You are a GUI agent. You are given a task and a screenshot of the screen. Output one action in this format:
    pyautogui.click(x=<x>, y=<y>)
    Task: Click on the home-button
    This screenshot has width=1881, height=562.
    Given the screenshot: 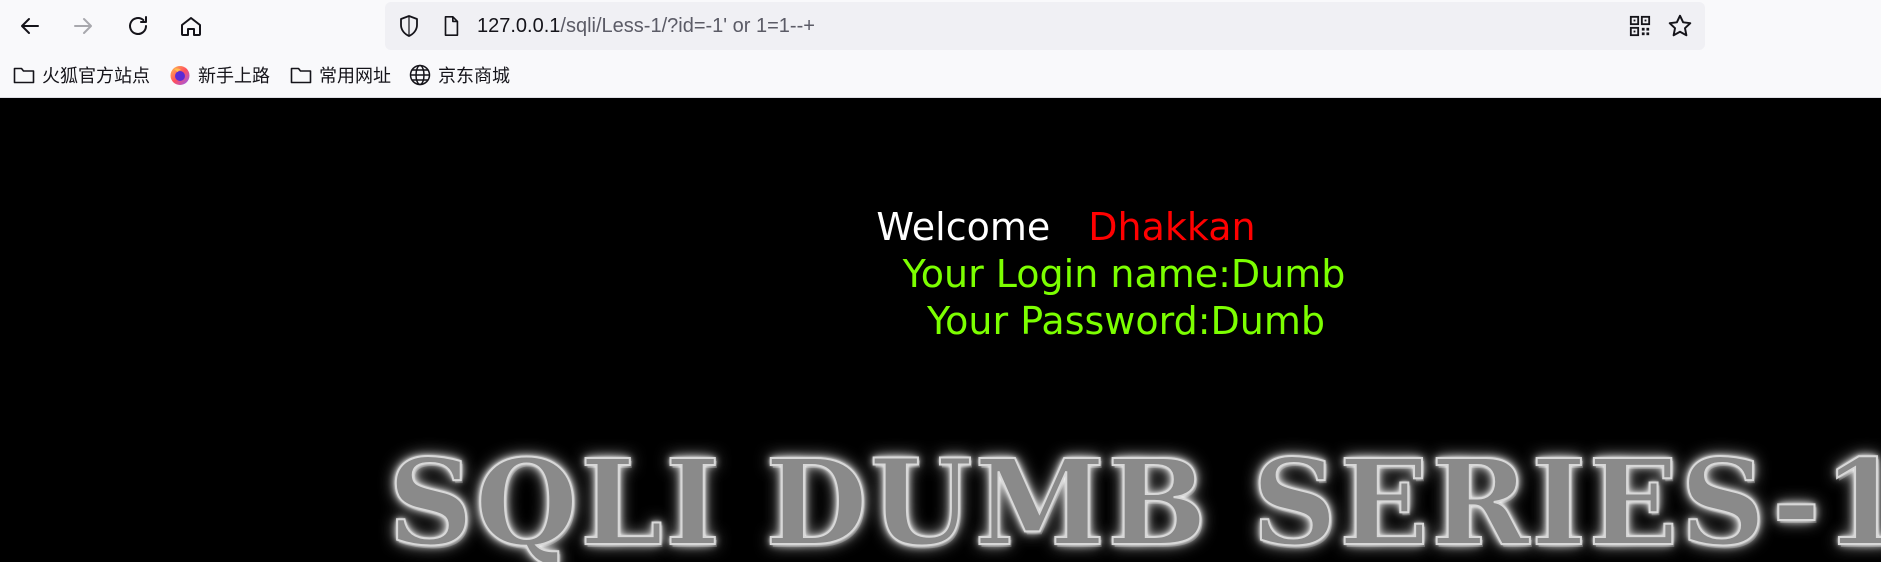 What is the action you would take?
    pyautogui.click(x=191, y=26)
    